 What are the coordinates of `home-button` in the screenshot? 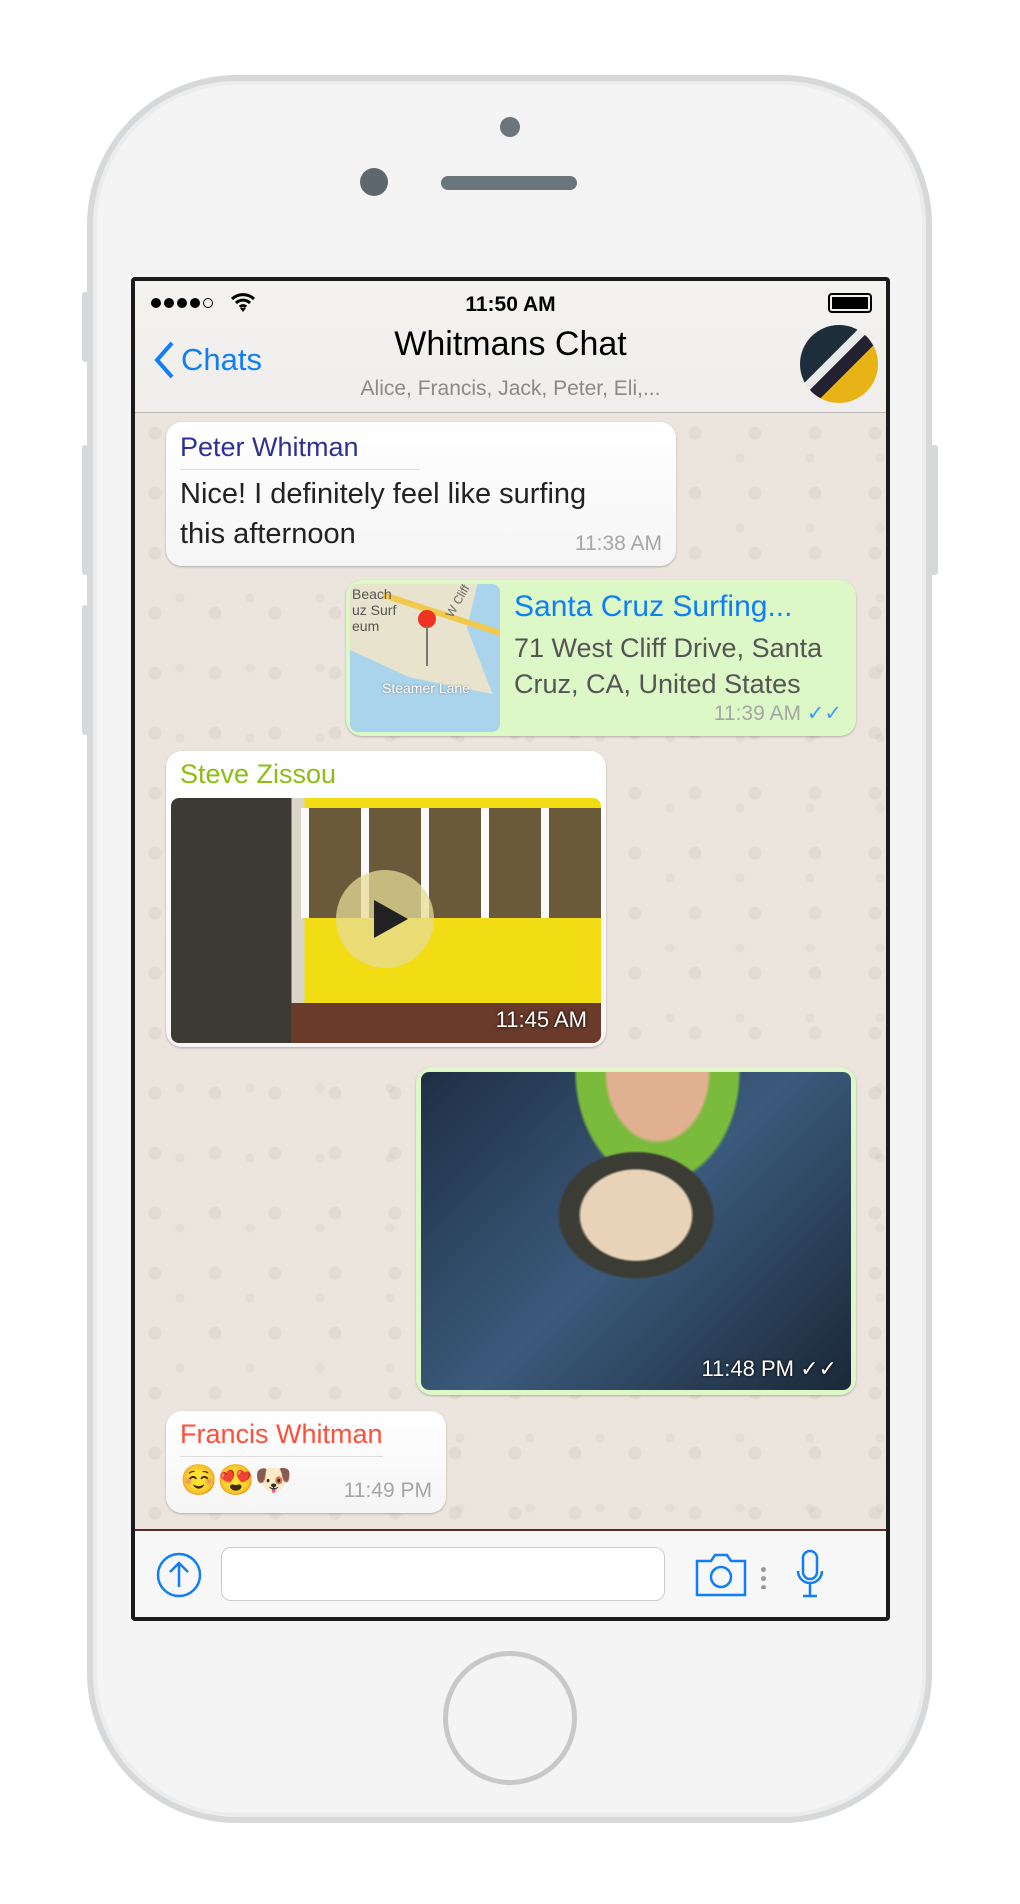 It's located at (510, 1718).